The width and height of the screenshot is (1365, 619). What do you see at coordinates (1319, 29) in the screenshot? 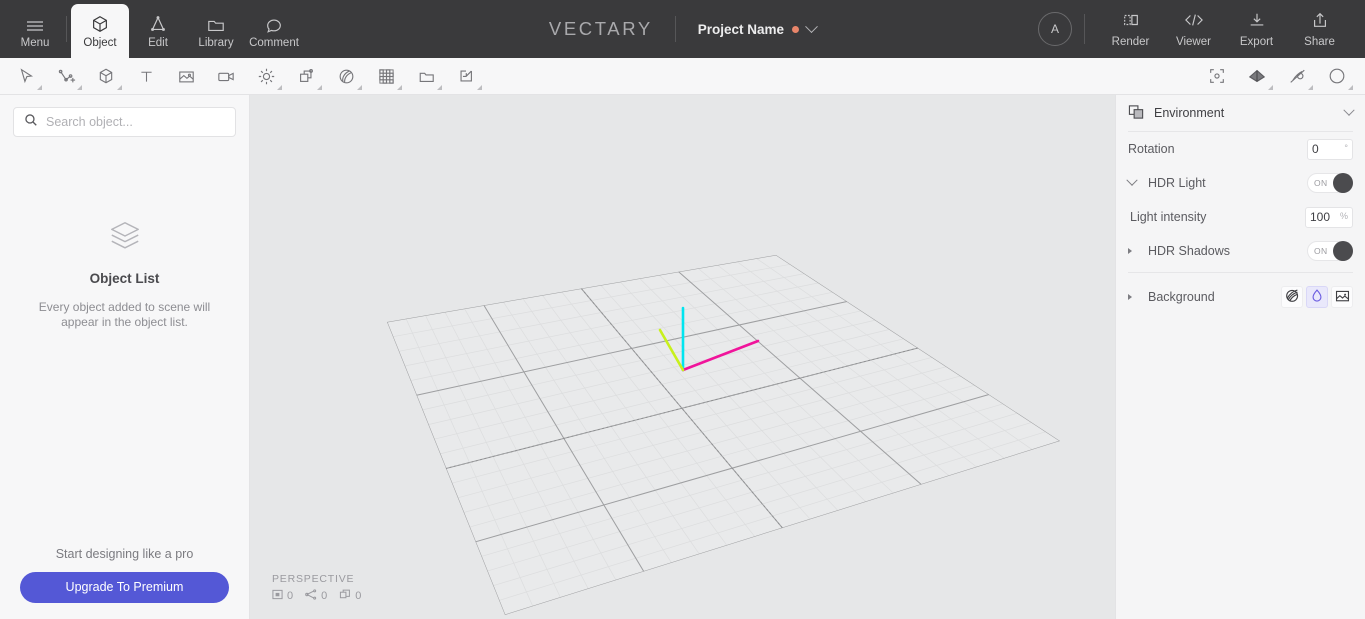
I see `share-button: Share` at bounding box center [1319, 29].